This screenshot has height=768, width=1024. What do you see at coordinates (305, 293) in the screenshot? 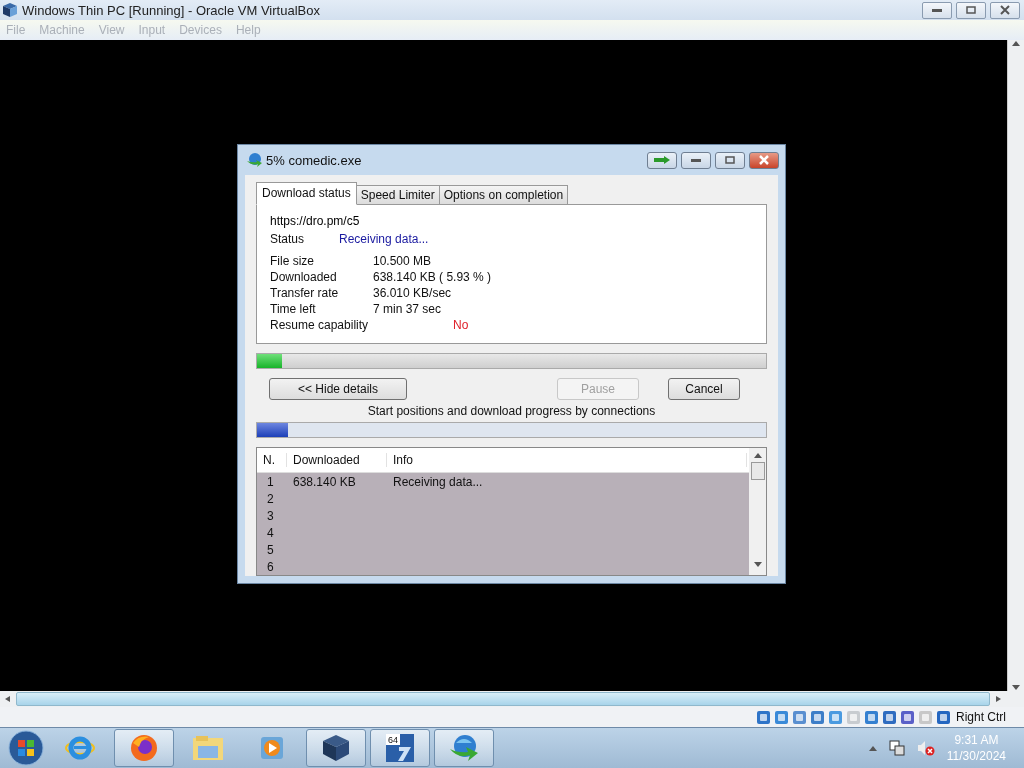
I see `field-label: Transfer rate` at bounding box center [305, 293].